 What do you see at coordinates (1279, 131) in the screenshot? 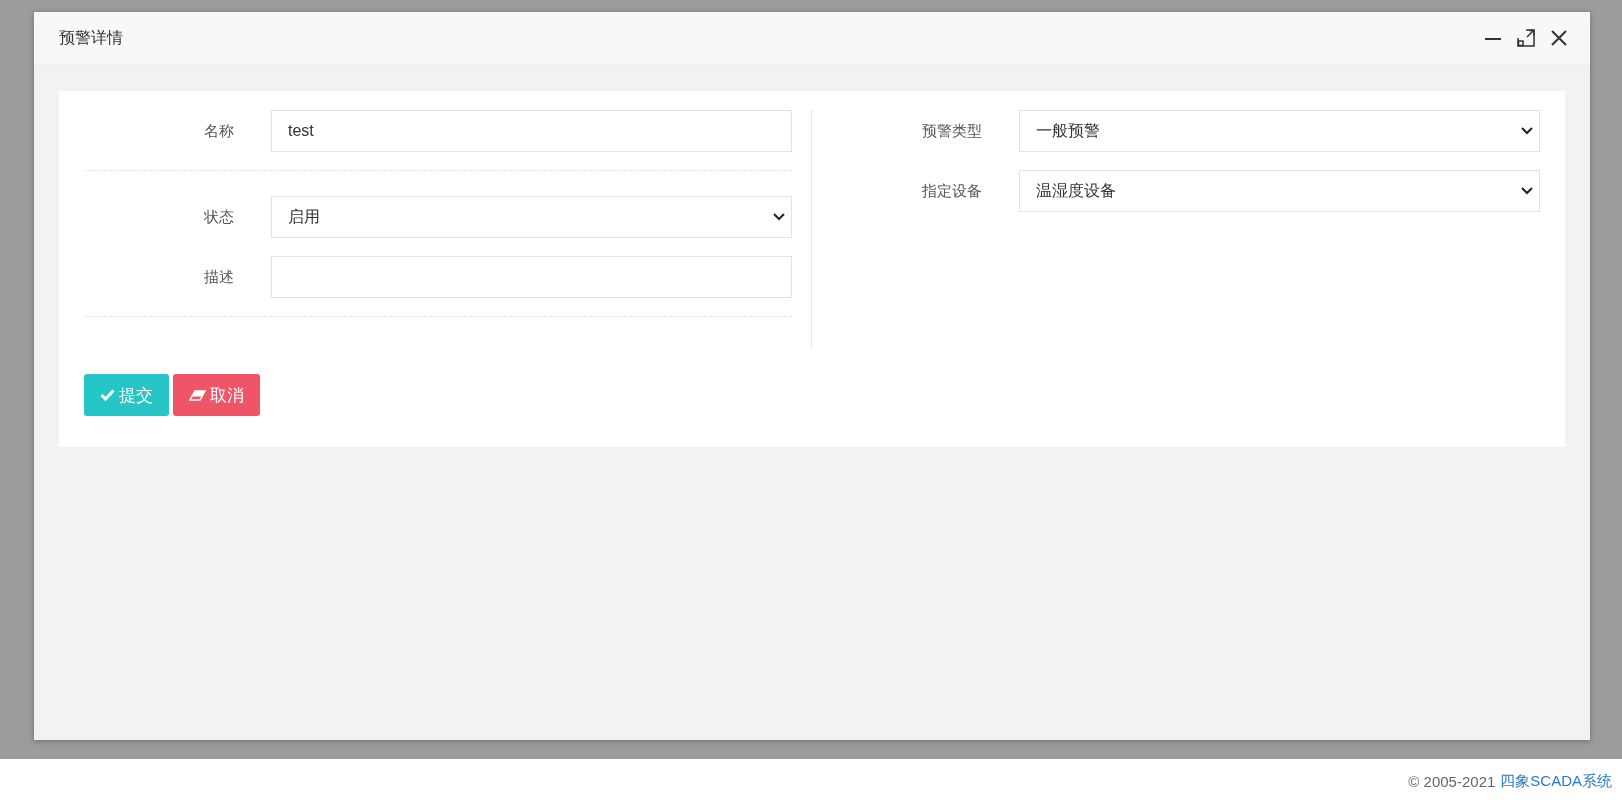
I see `select-field: 一般预警` at bounding box center [1279, 131].